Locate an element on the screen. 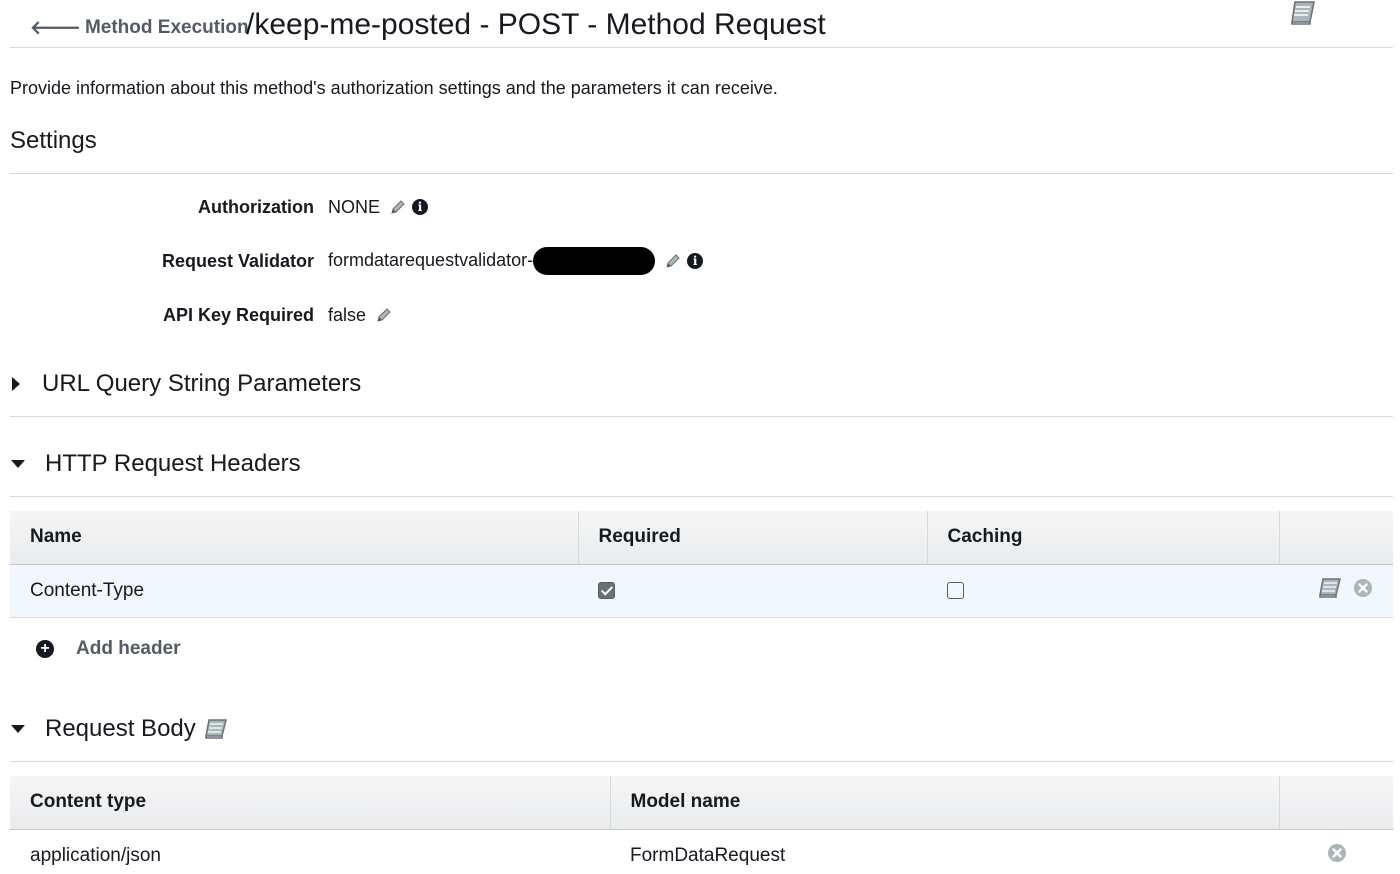  authorization-label: Authorization is located at coordinates (256, 206).